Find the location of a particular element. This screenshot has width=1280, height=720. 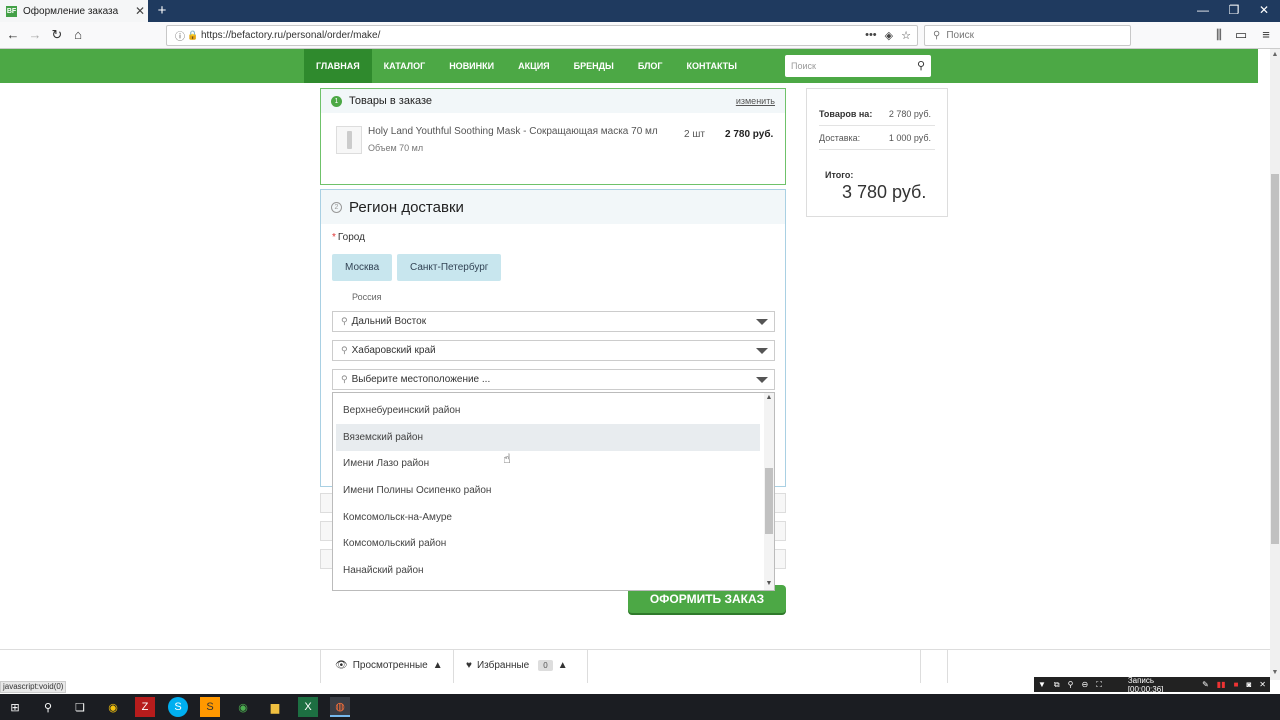

viewed-products-toggle: 👁 Просмотренные ▲ is located at coordinates (389, 665).